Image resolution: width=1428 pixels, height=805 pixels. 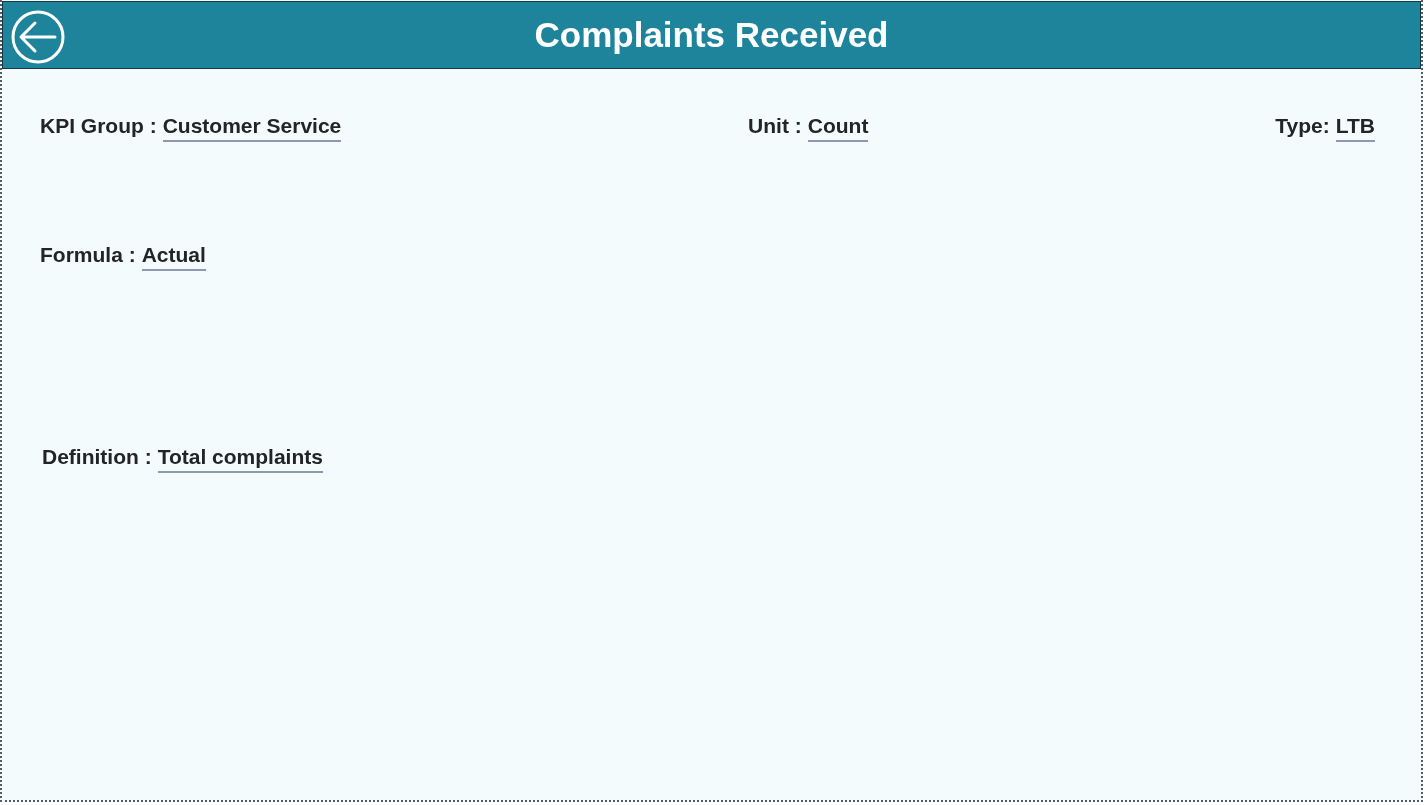 What do you see at coordinates (775, 126) in the screenshot?
I see `field-label: Unit :` at bounding box center [775, 126].